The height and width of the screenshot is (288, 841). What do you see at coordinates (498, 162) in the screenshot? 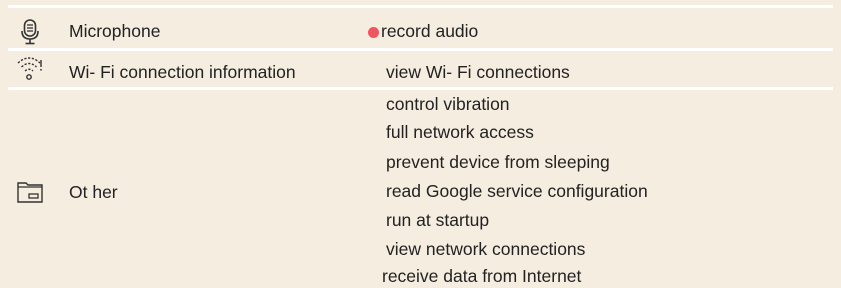
I see `permission-prevent-sleeping: prevent device from sleeping` at bounding box center [498, 162].